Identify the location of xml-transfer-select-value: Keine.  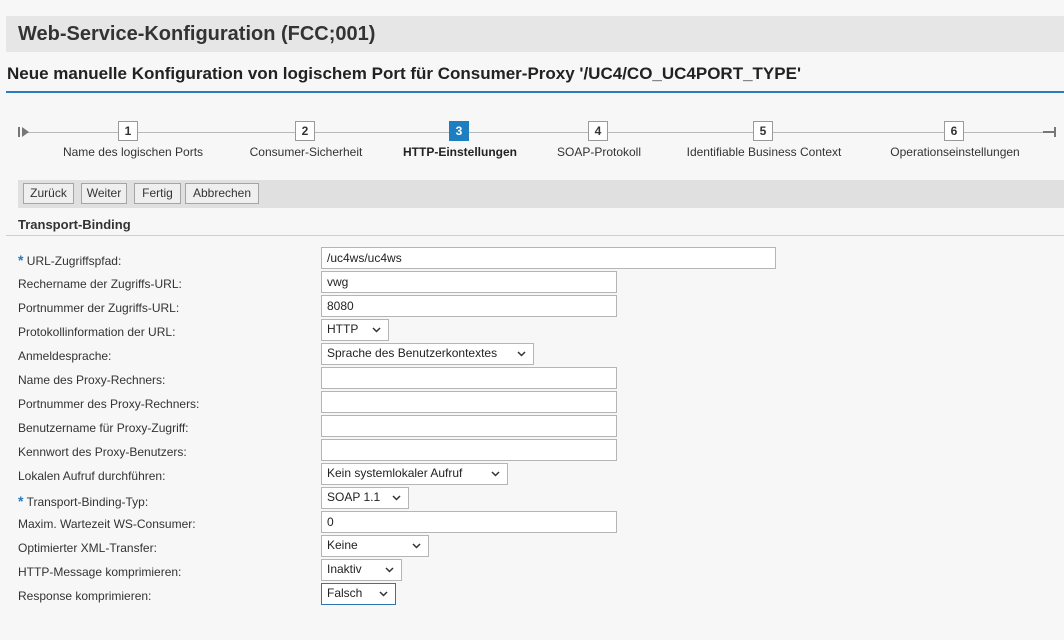
(342, 545).